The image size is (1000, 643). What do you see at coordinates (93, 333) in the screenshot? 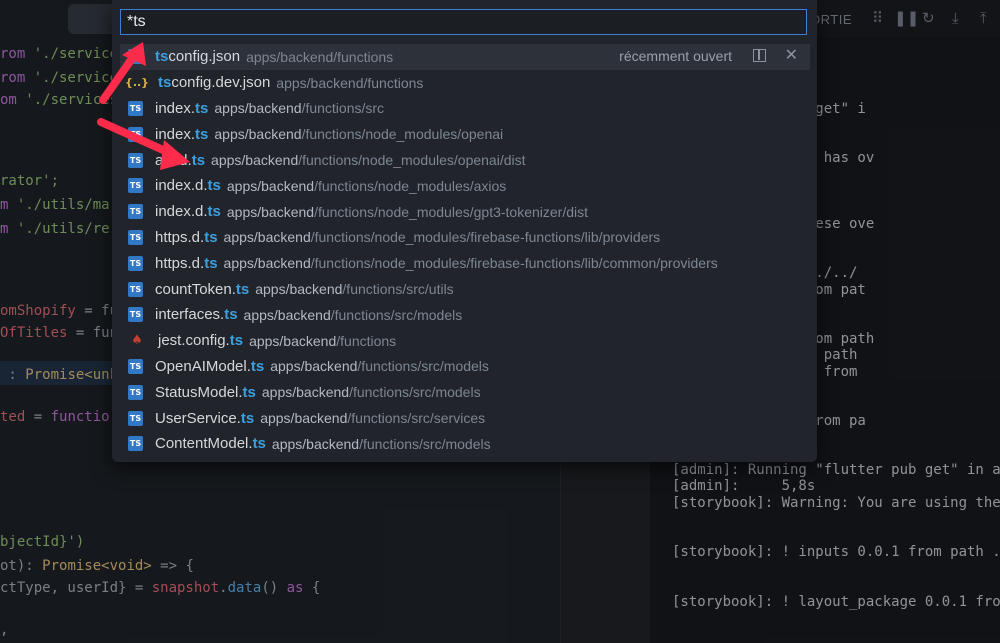
I see `code-token: = fun` at bounding box center [93, 333].